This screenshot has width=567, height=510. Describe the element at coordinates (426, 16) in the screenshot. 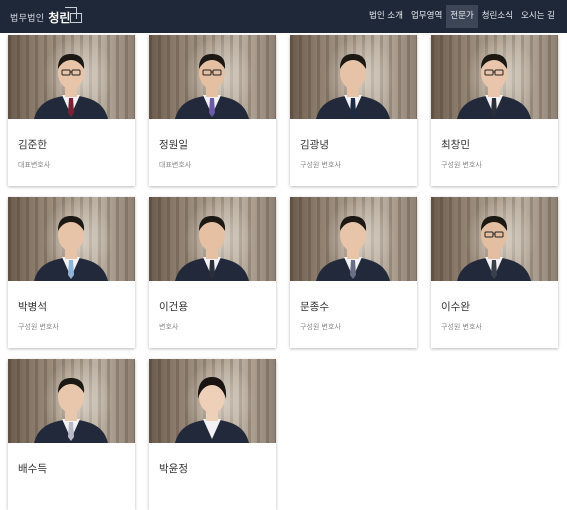

I see `menu-item-practice: 업무영역` at that location.